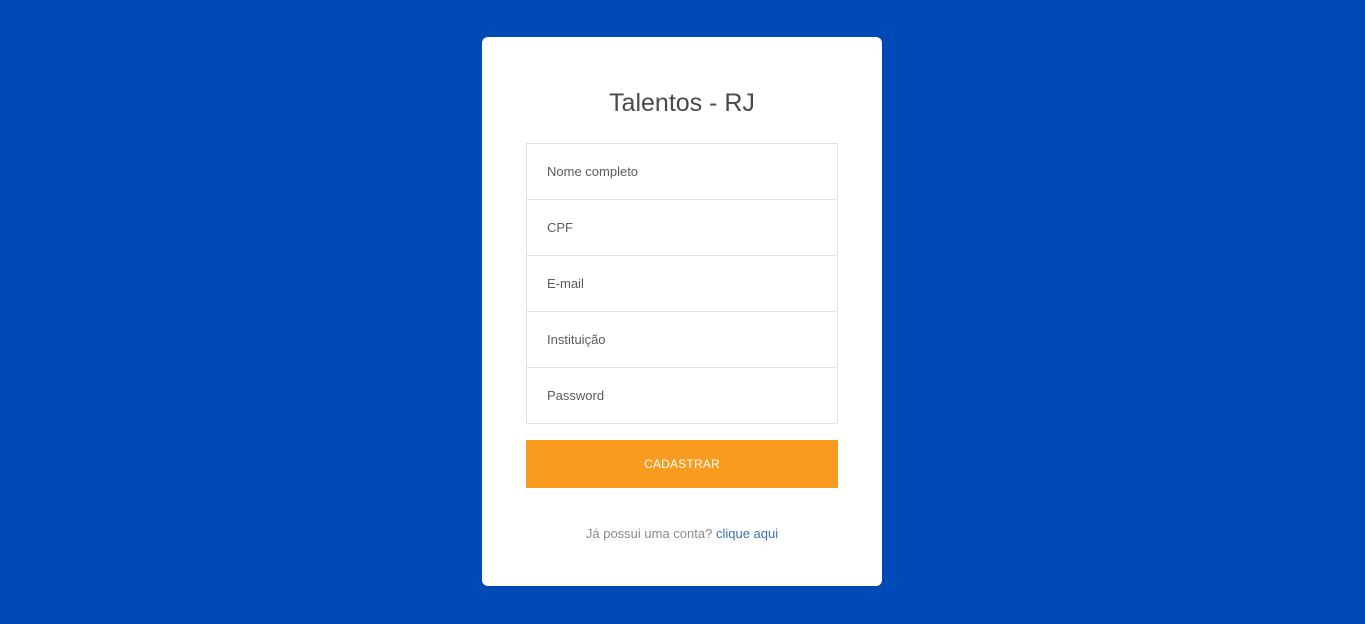 The height and width of the screenshot is (624, 1365). What do you see at coordinates (682, 339) in the screenshot?
I see `institution-field` at bounding box center [682, 339].